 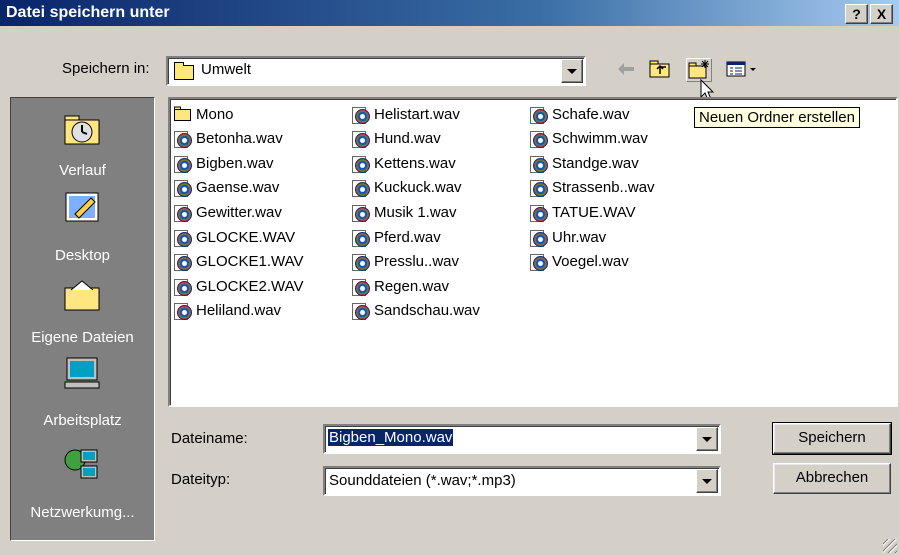 What do you see at coordinates (579, 262) in the screenshot?
I see `file-item: Voegel.wav` at bounding box center [579, 262].